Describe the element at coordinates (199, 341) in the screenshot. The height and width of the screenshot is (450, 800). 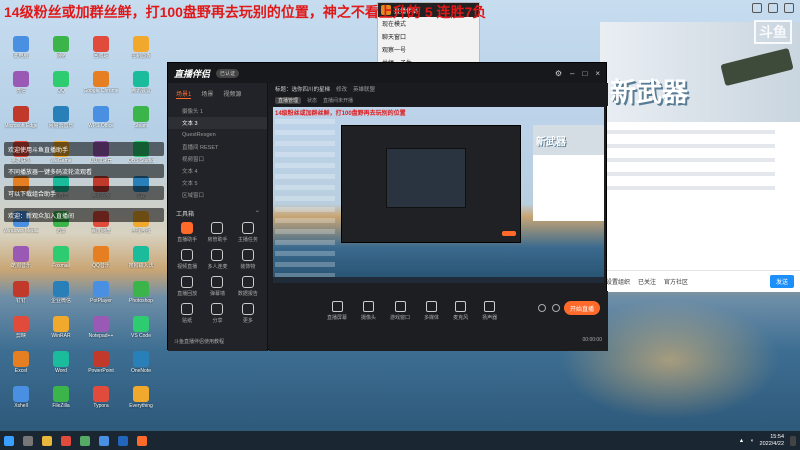
I see `tutorial-link: 斗鱼直播伴侣使用教程` at that location.